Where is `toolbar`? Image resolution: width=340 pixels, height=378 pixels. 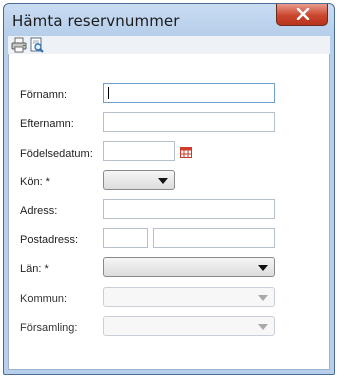 toolbar is located at coordinates (169, 45).